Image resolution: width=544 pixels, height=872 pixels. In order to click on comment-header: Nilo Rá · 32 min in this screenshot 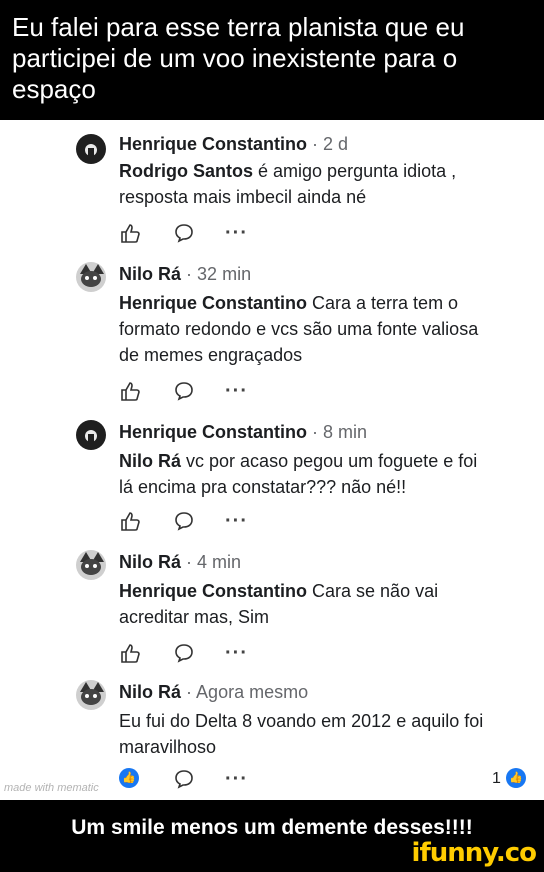, I will do `click(185, 274)`.